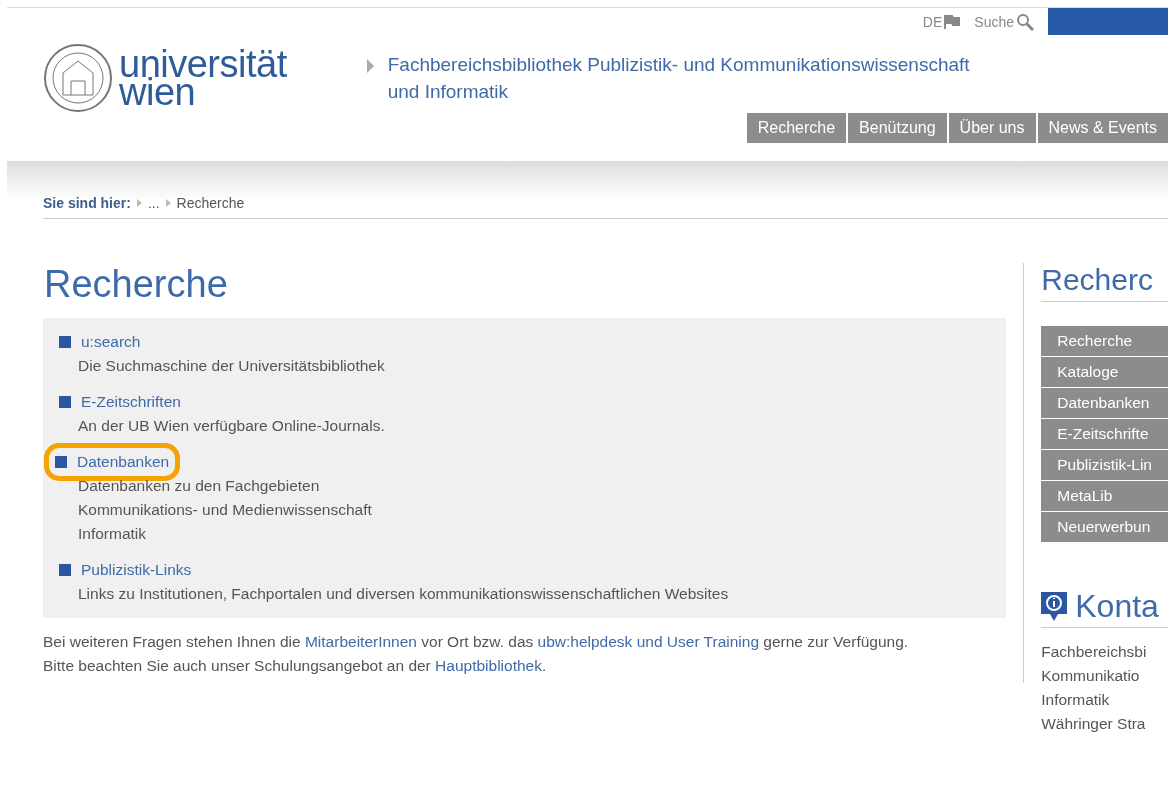 This screenshot has height=786, width=1168. What do you see at coordinates (232, 426) in the screenshot?
I see `resource-description: An der UB Wien verfügbare Online-Journals.` at bounding box center [232, 426].